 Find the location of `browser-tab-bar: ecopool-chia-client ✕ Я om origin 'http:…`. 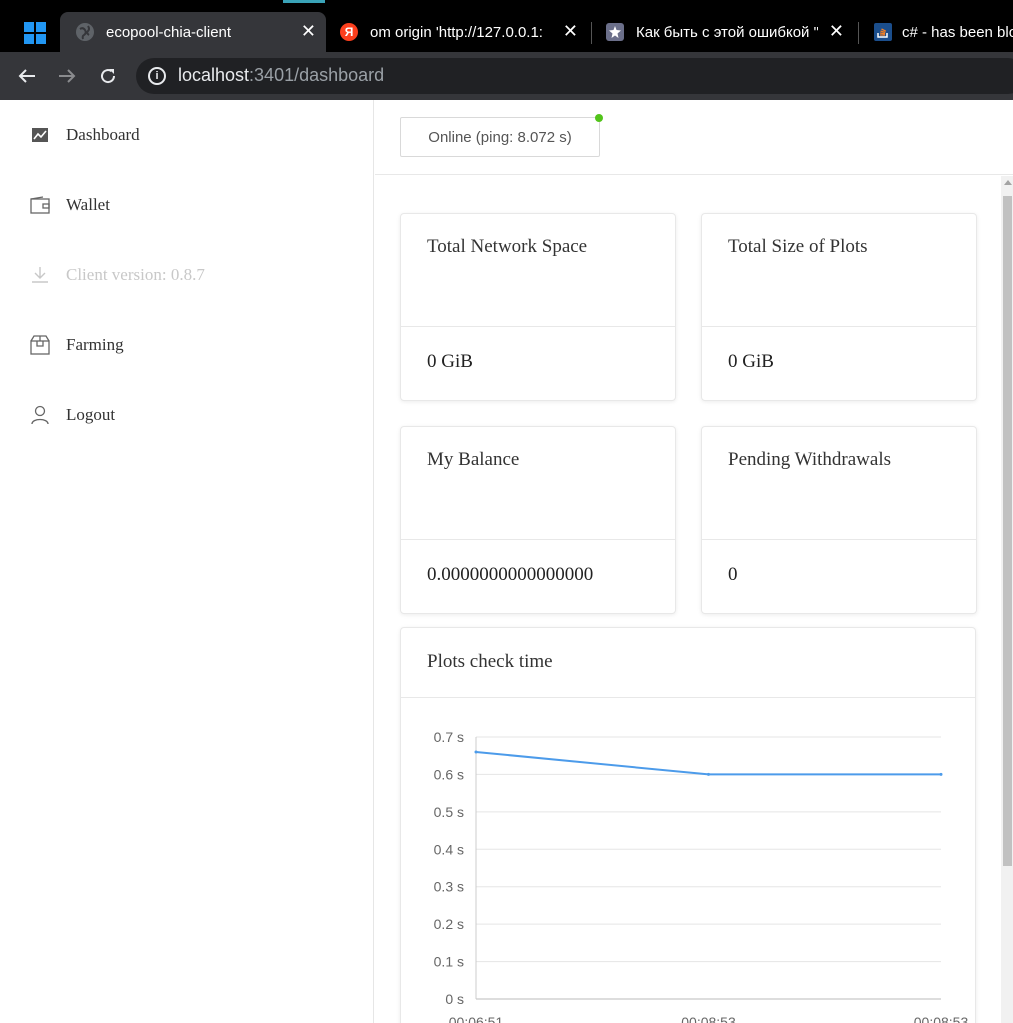

browser-tab-bar: ecopool-chia-client ✕ Я om origin 'http:… is located at coordinates (506, 26).